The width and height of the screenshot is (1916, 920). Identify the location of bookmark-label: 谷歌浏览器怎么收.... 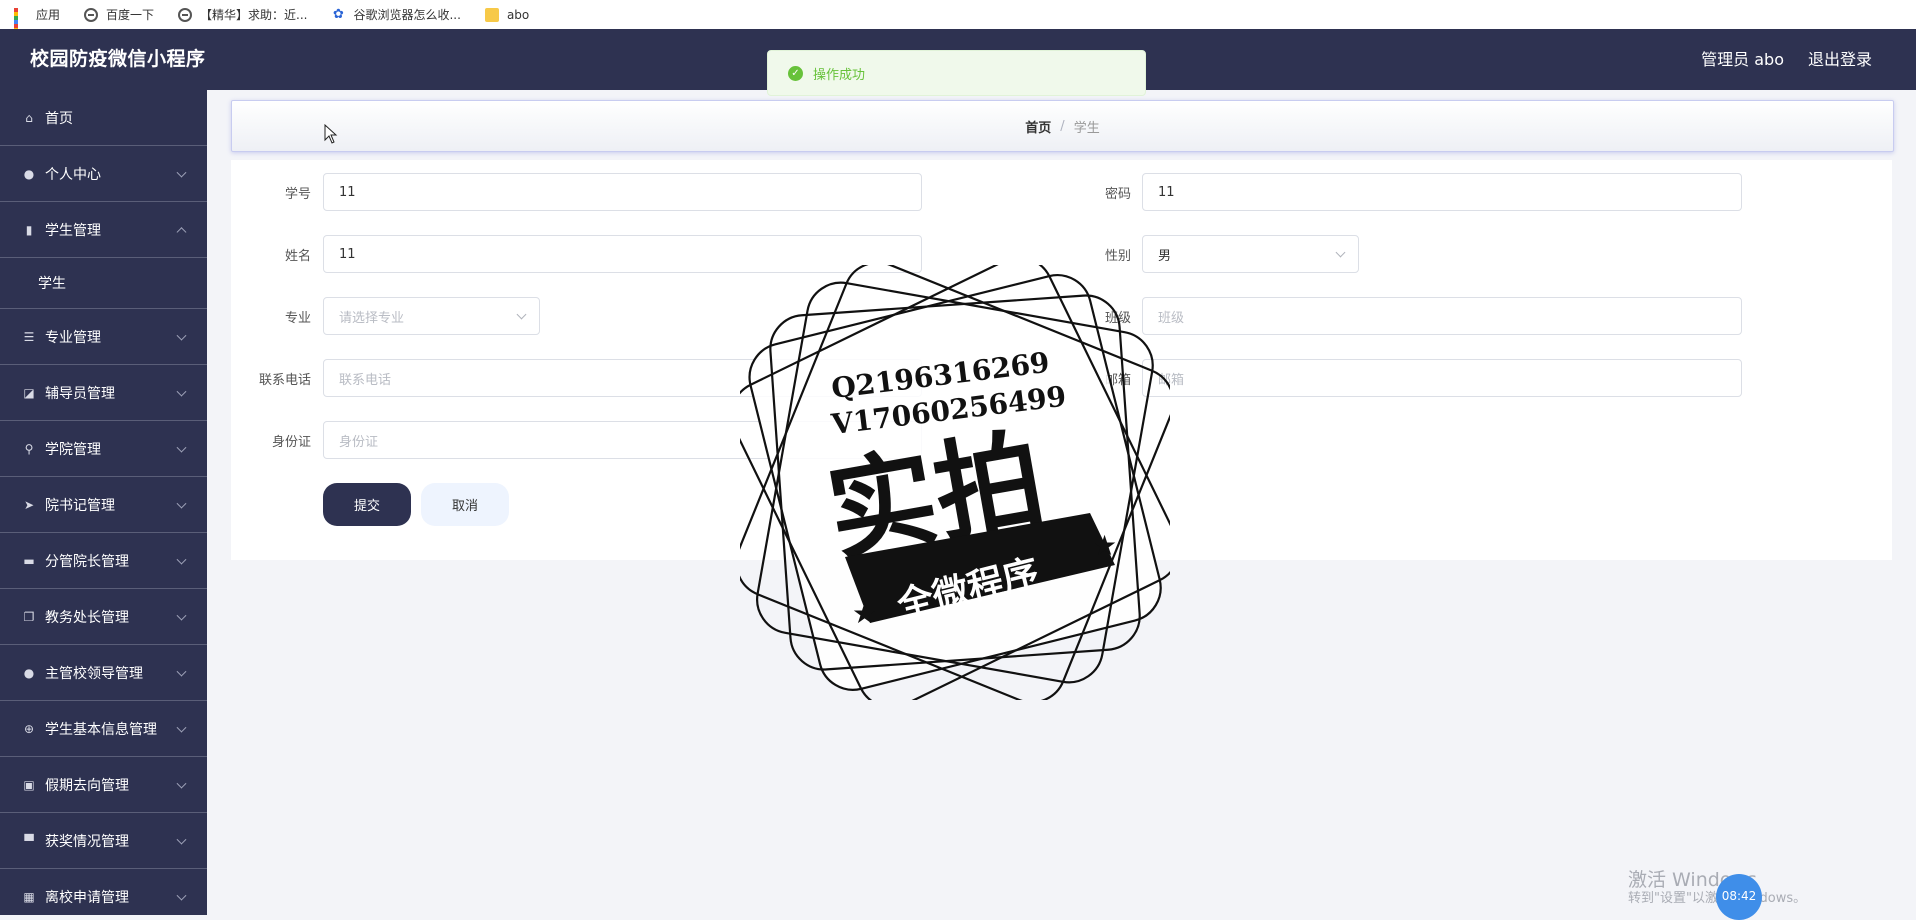
(407, 15).